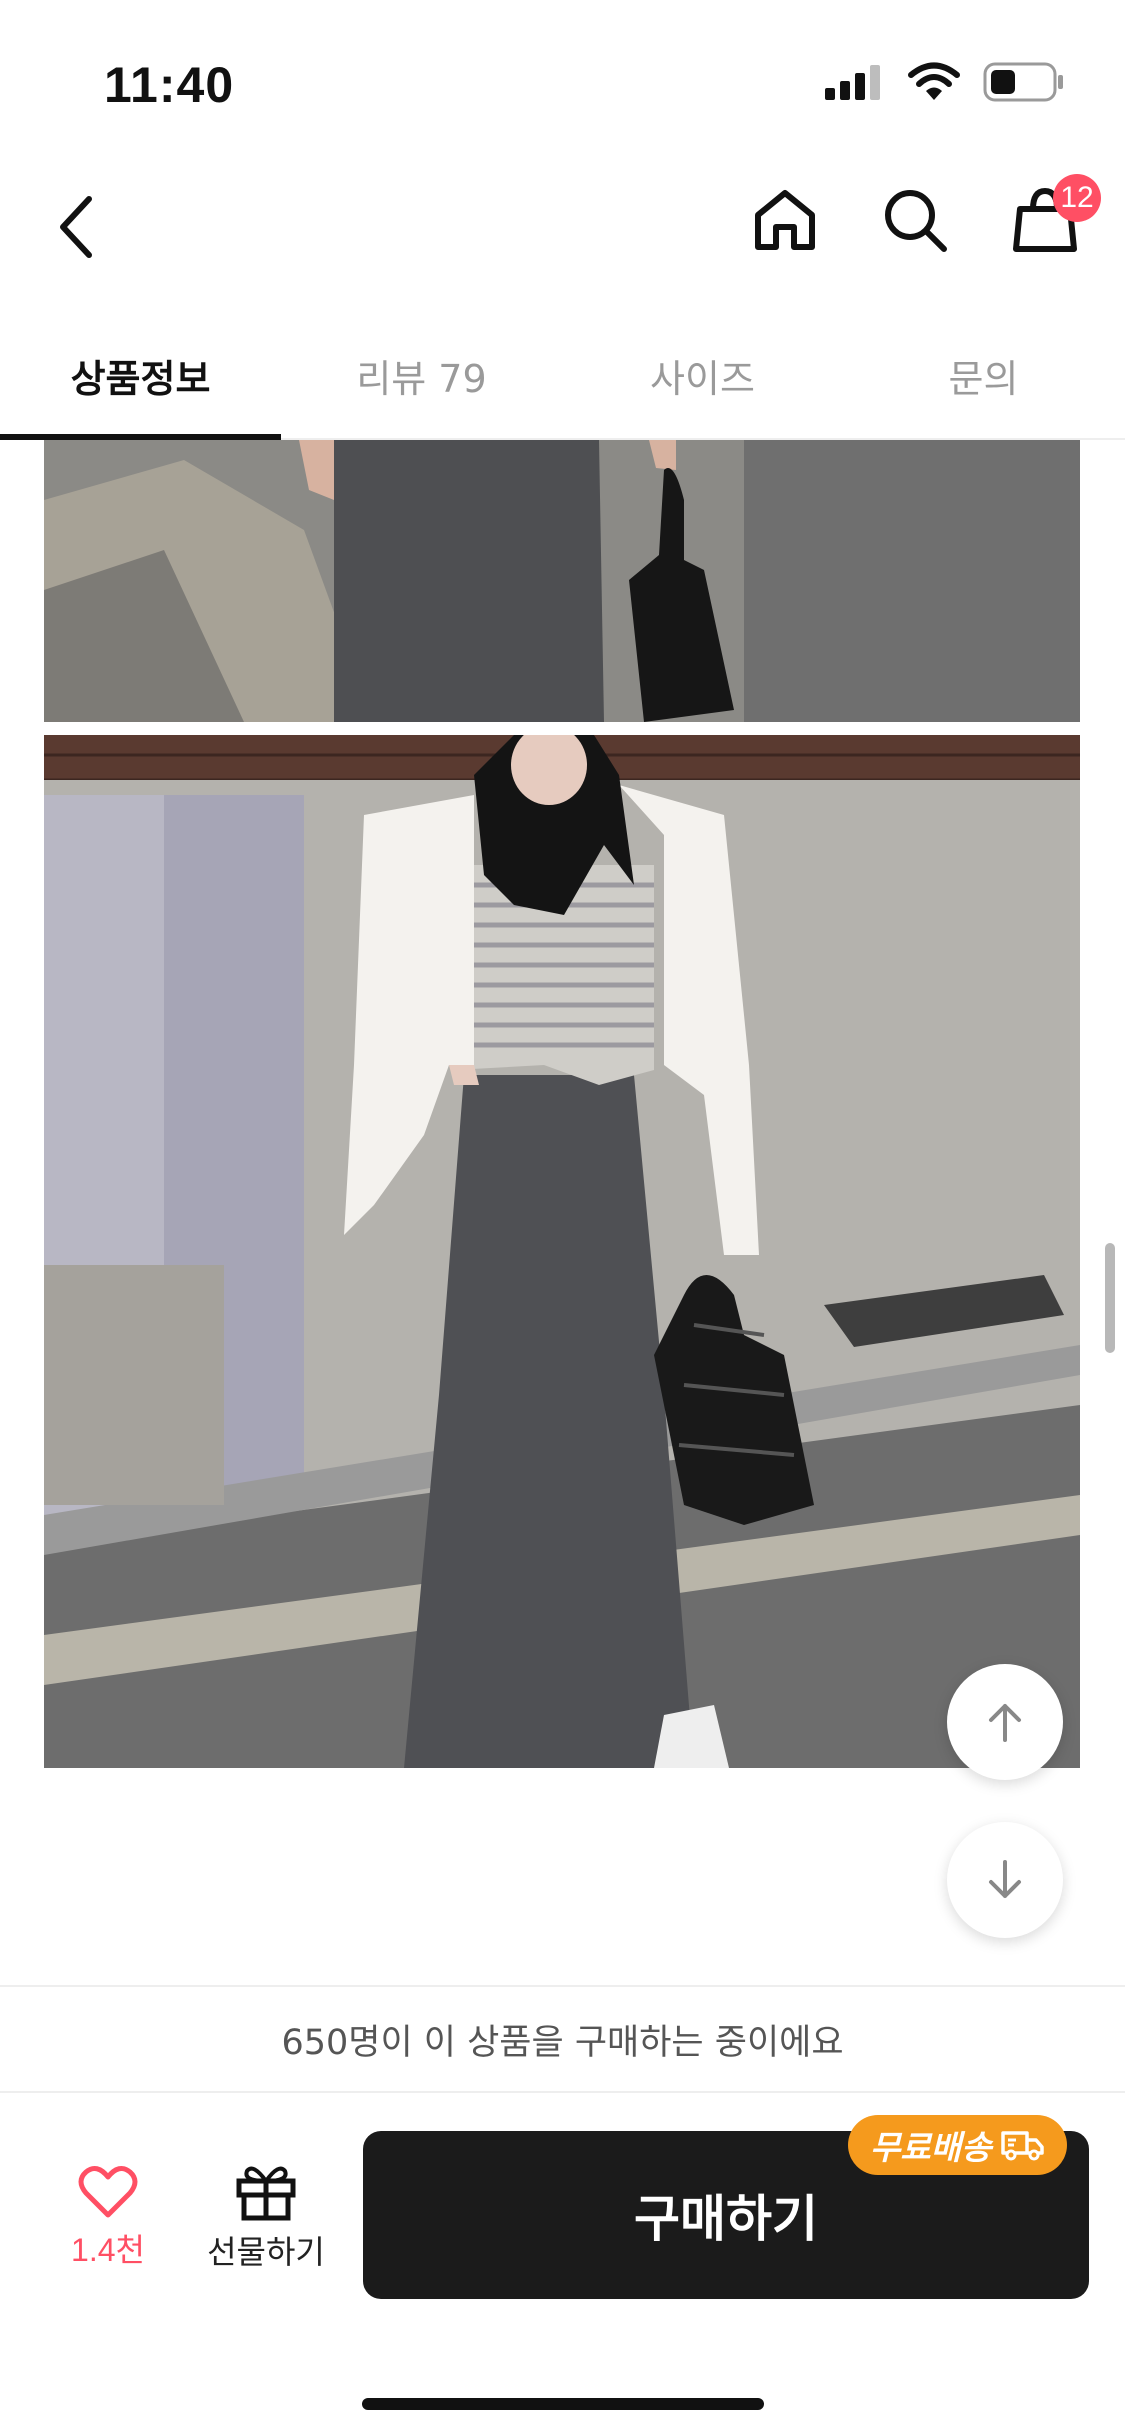 The image size is (1125, 2436). I want to click on cart-button: 12, so click(1053, 217).